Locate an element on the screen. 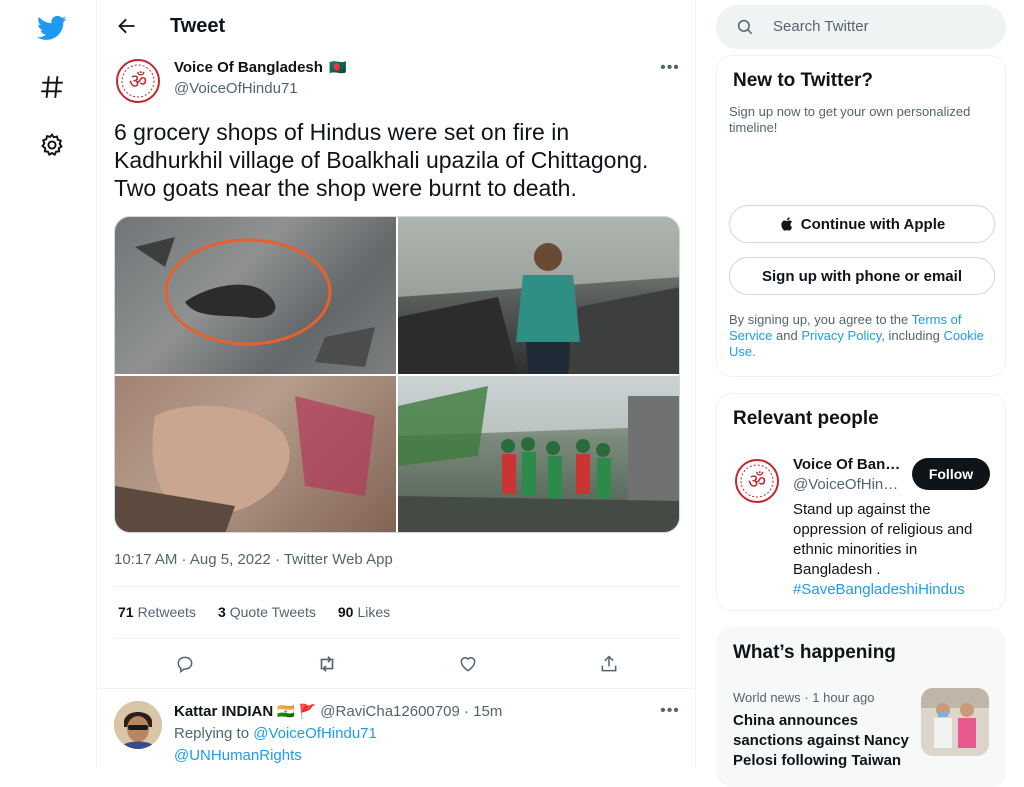 This screenshot has width=1024, height=787. author-name: Voice Of Bangladesh is located at coordinates (248, 67).